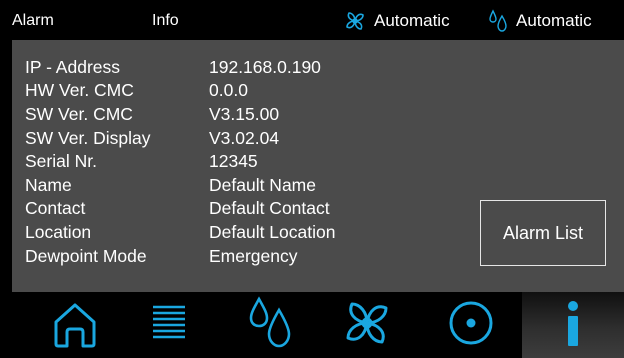 The width and height of the screenshot is (624, 358). What do you see at coordinates (88, 137) in the screenshot?
I see `info-key: SW Ver. Display` at bounding box center [88, 137].